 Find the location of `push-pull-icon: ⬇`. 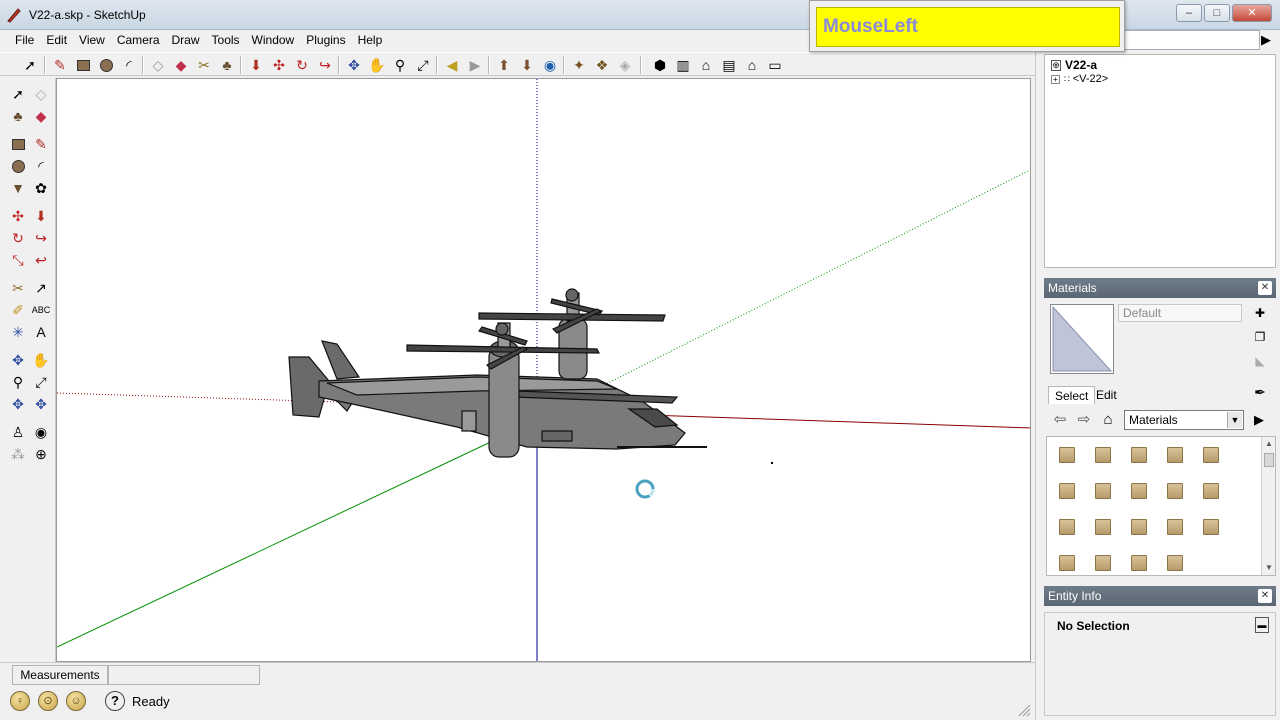

push-pull-icon: ⬇ is located at coordinates (256, 65).